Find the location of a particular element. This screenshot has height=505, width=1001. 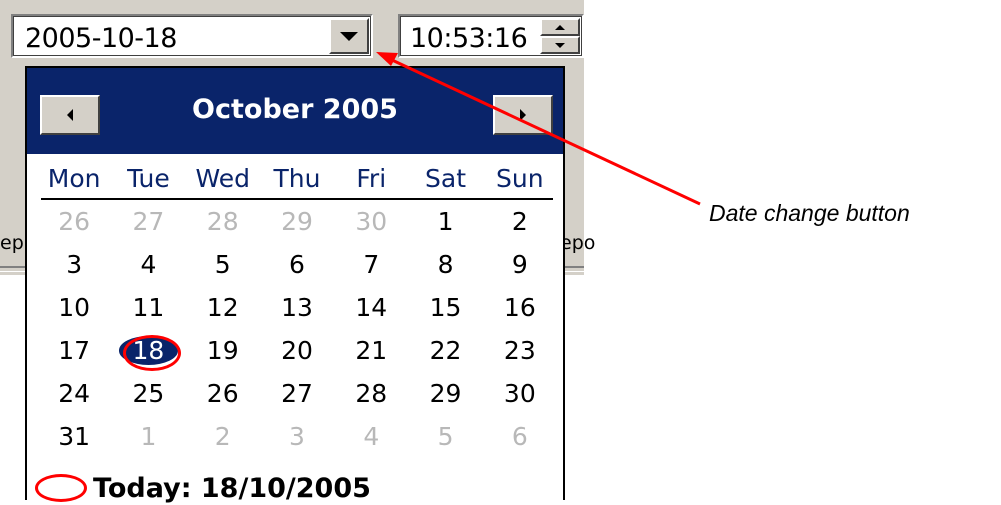

calendar-day-number: 22 is located at coordinates (445, 350).